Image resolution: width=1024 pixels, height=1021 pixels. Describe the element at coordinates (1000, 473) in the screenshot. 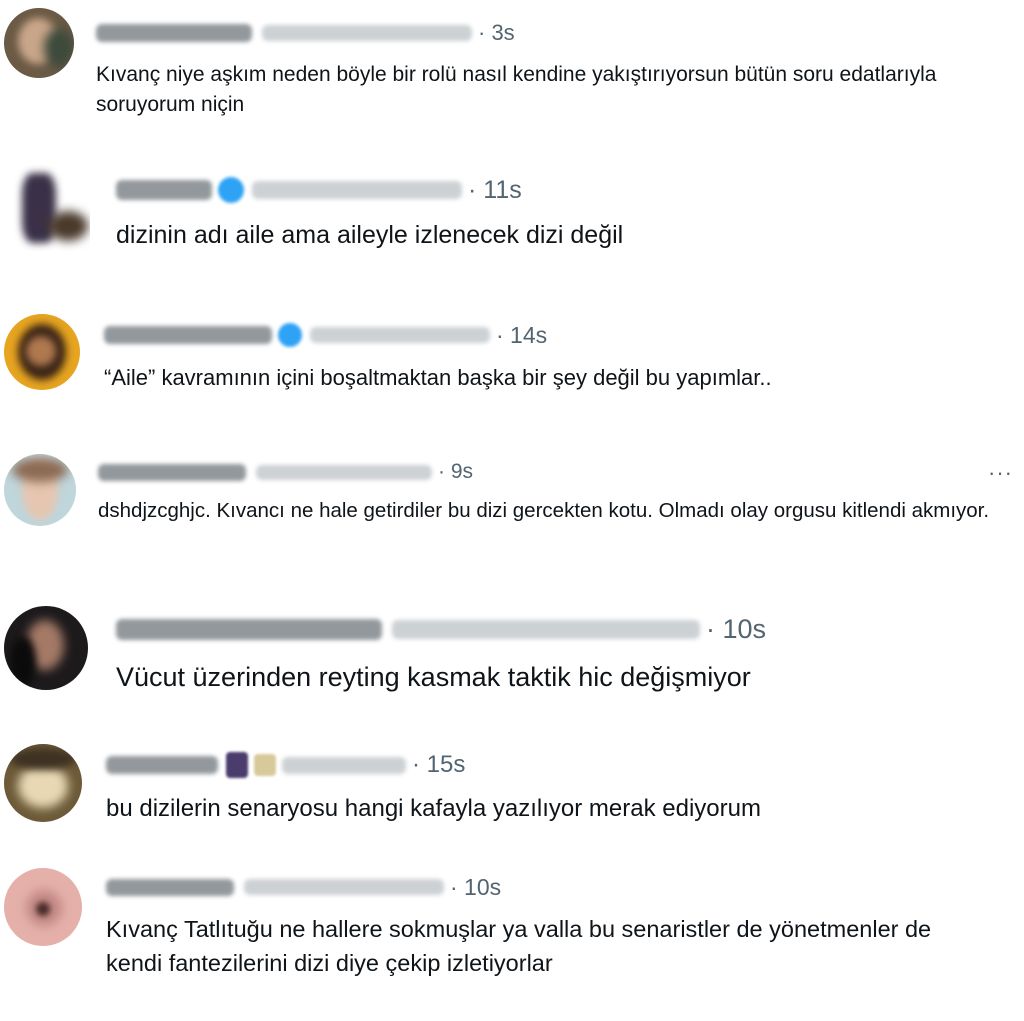

I see `more-options-icon: ···` at that location.